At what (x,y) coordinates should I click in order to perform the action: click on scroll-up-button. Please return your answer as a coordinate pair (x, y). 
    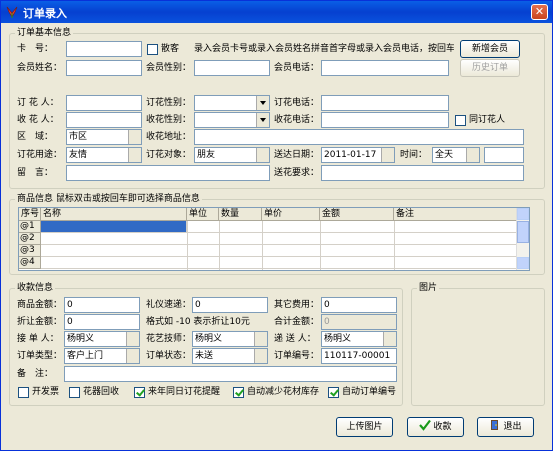
    Looking at the image, I should click on (523, 214).